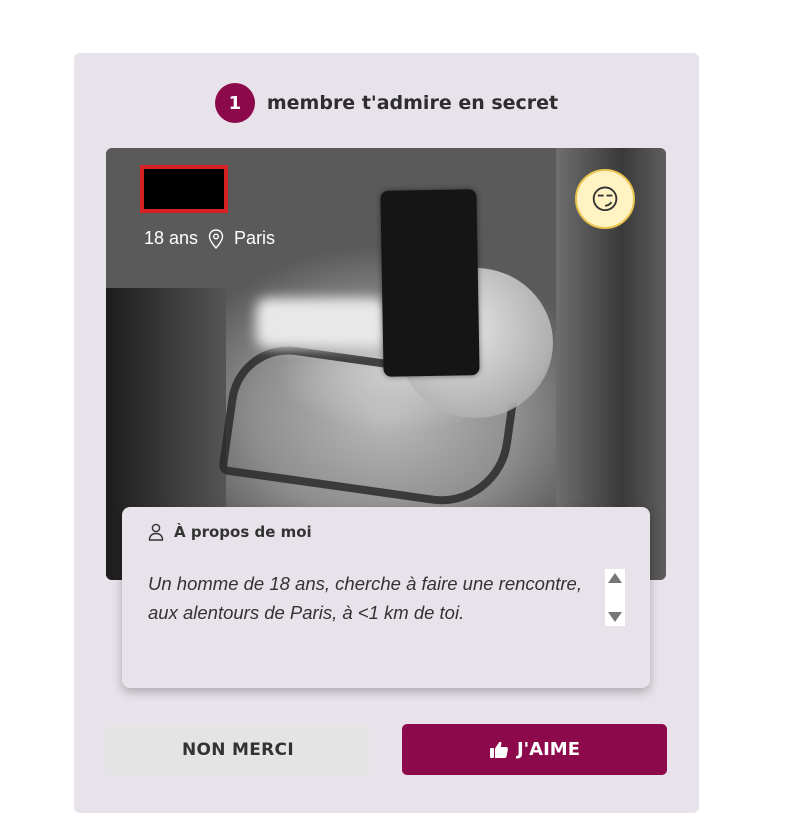  What do you see at coordinates (548, 749) in the screenshot?
I see `like-label: J'AIME` at bounding box center [548, 749].